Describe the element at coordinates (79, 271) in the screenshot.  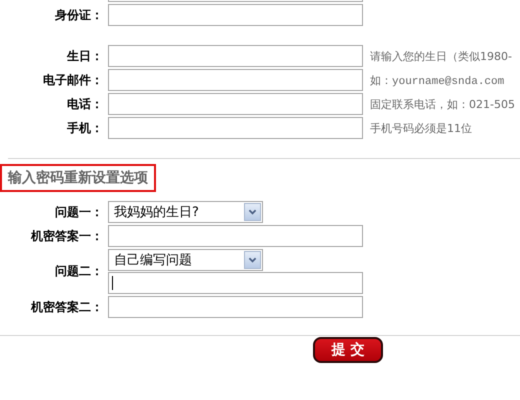
I see `field-label: 问题二：` at that location.